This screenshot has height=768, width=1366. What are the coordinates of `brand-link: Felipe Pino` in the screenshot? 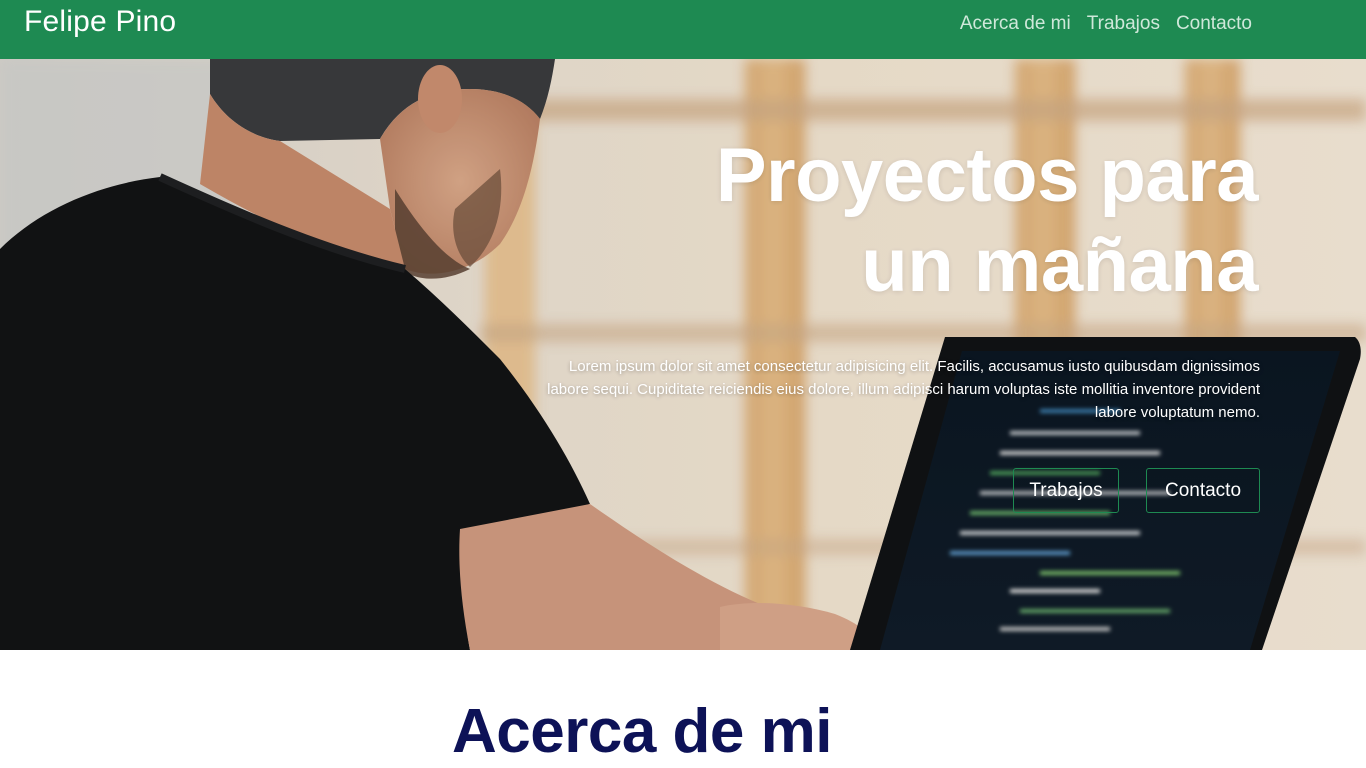 It's located at (100, 22).